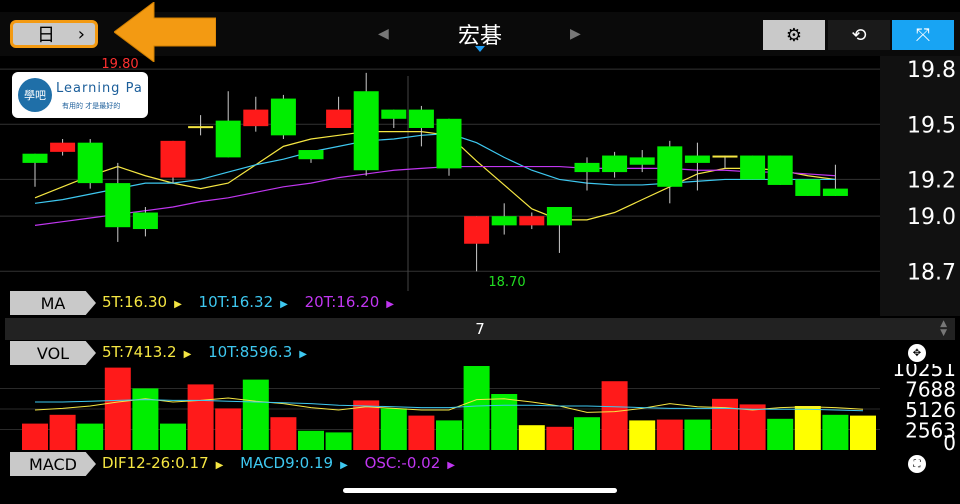 The height and width of the screenshot is (504, 960). I want to click on ma-label: MA, so click(53, 303).